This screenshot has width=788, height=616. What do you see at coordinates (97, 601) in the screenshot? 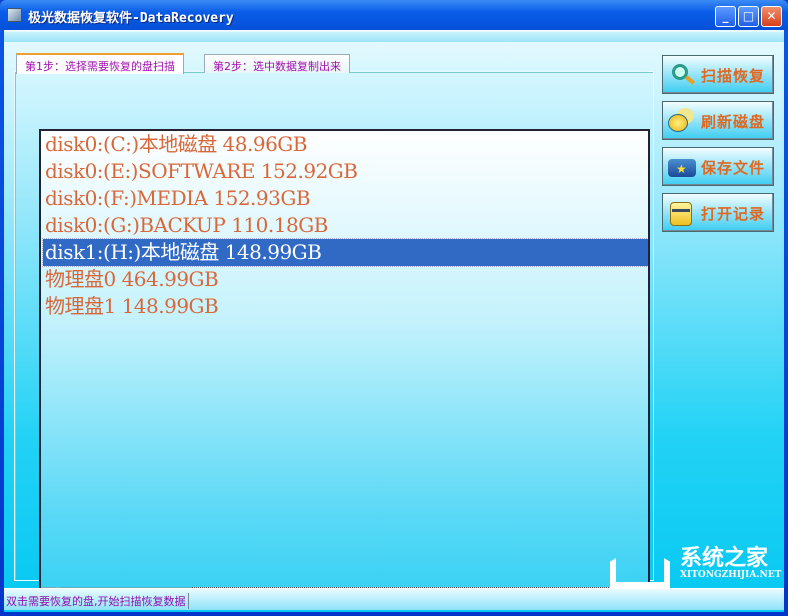
I see `status-text: 双击需要恢复的盘,开始扫描恢复数据` at bounding box center [97, 601].